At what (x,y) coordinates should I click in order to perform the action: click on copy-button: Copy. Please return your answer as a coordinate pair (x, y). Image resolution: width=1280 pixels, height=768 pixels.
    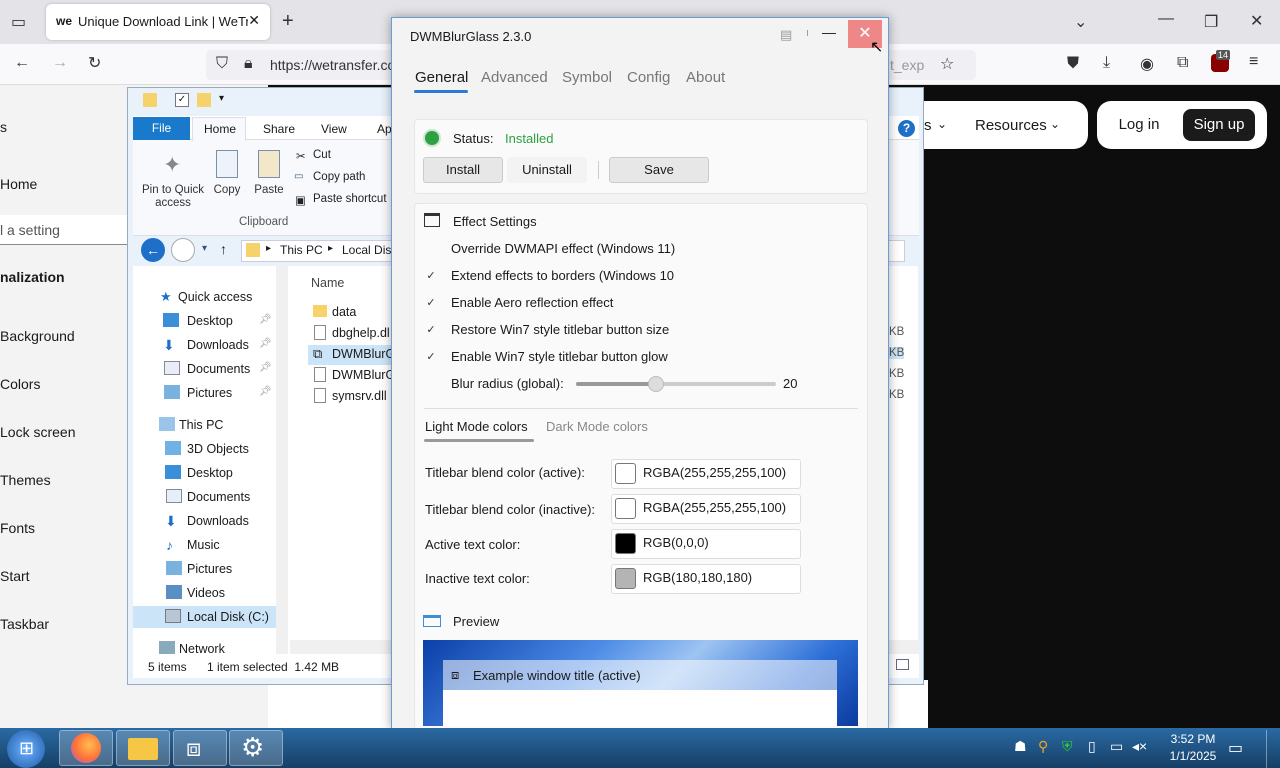
    Looking at the image, I should click on (227, 190).